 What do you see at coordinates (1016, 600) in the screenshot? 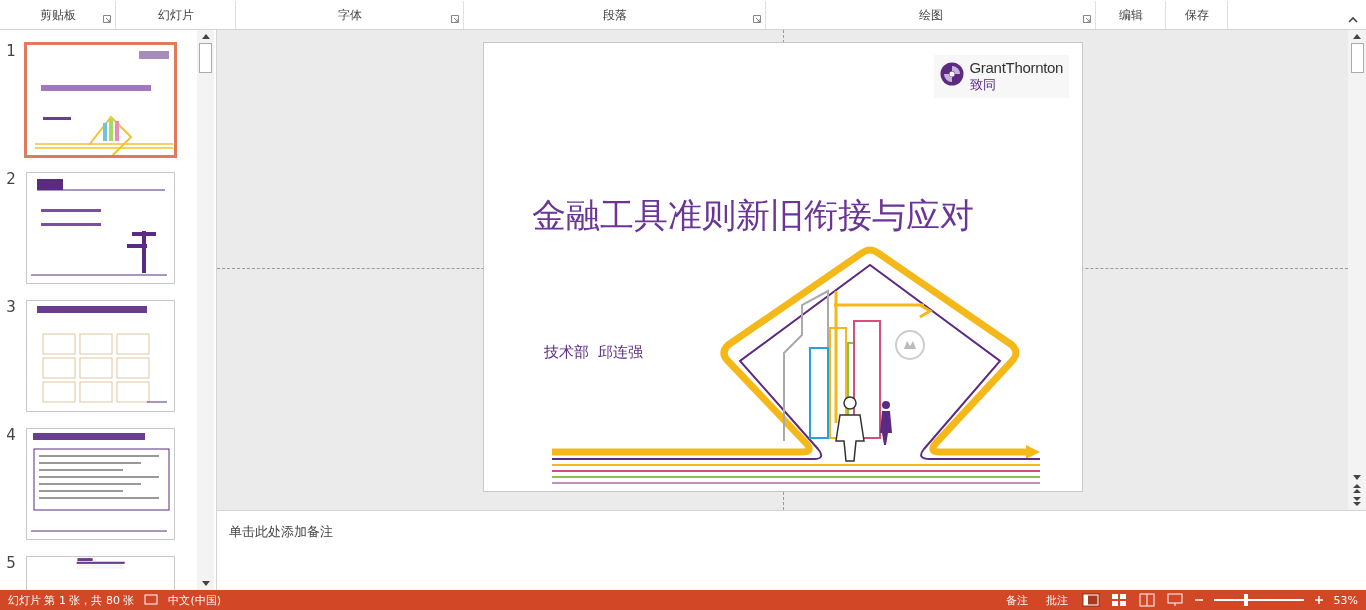
I see `notes-button: 备注` at bounding box center [1016, 600].